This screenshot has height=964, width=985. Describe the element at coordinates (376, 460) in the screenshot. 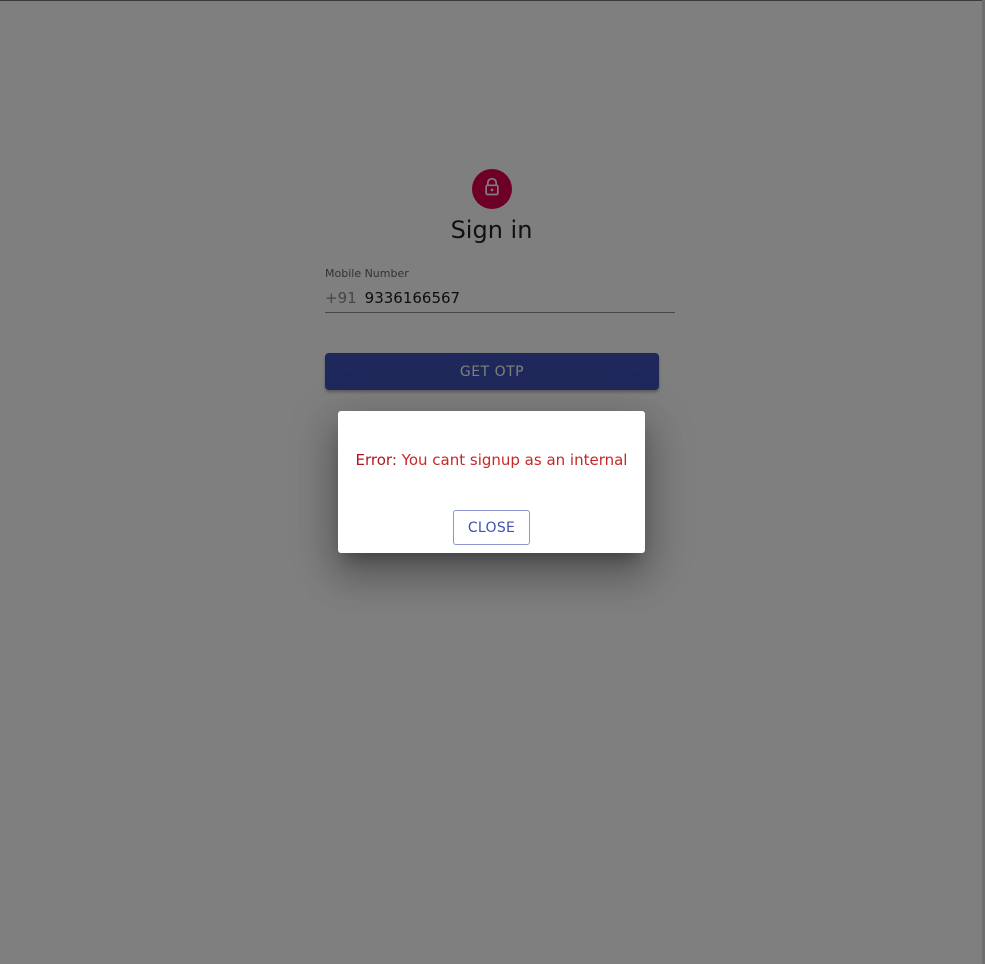

I see `error-prefix: Error:` at that location.